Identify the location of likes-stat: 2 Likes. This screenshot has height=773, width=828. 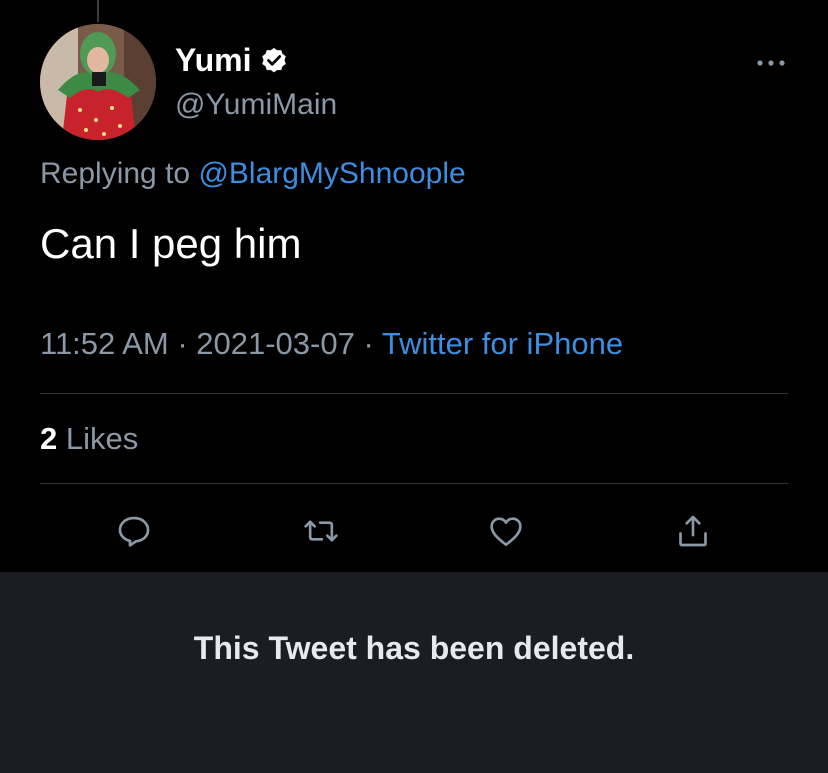
(89, 439).